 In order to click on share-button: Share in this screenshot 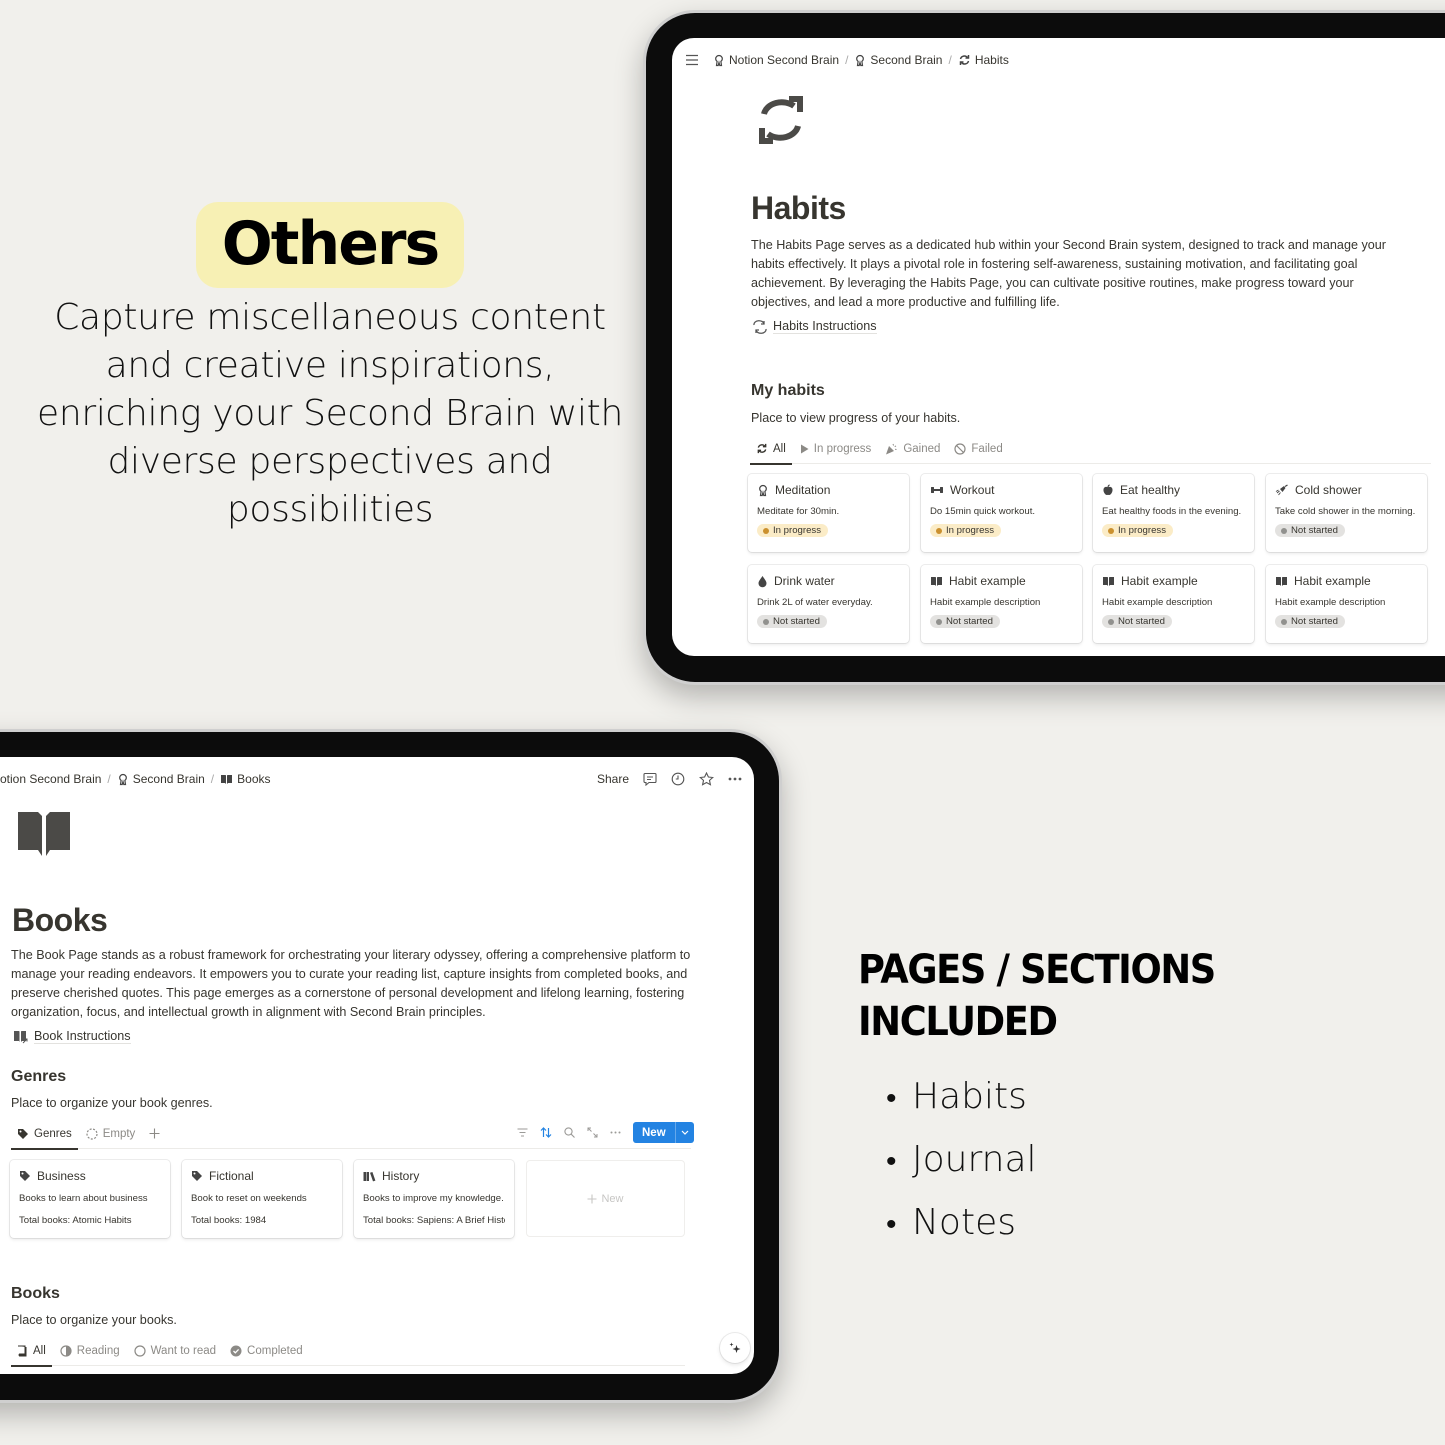, I will do `click(613, 779)`.